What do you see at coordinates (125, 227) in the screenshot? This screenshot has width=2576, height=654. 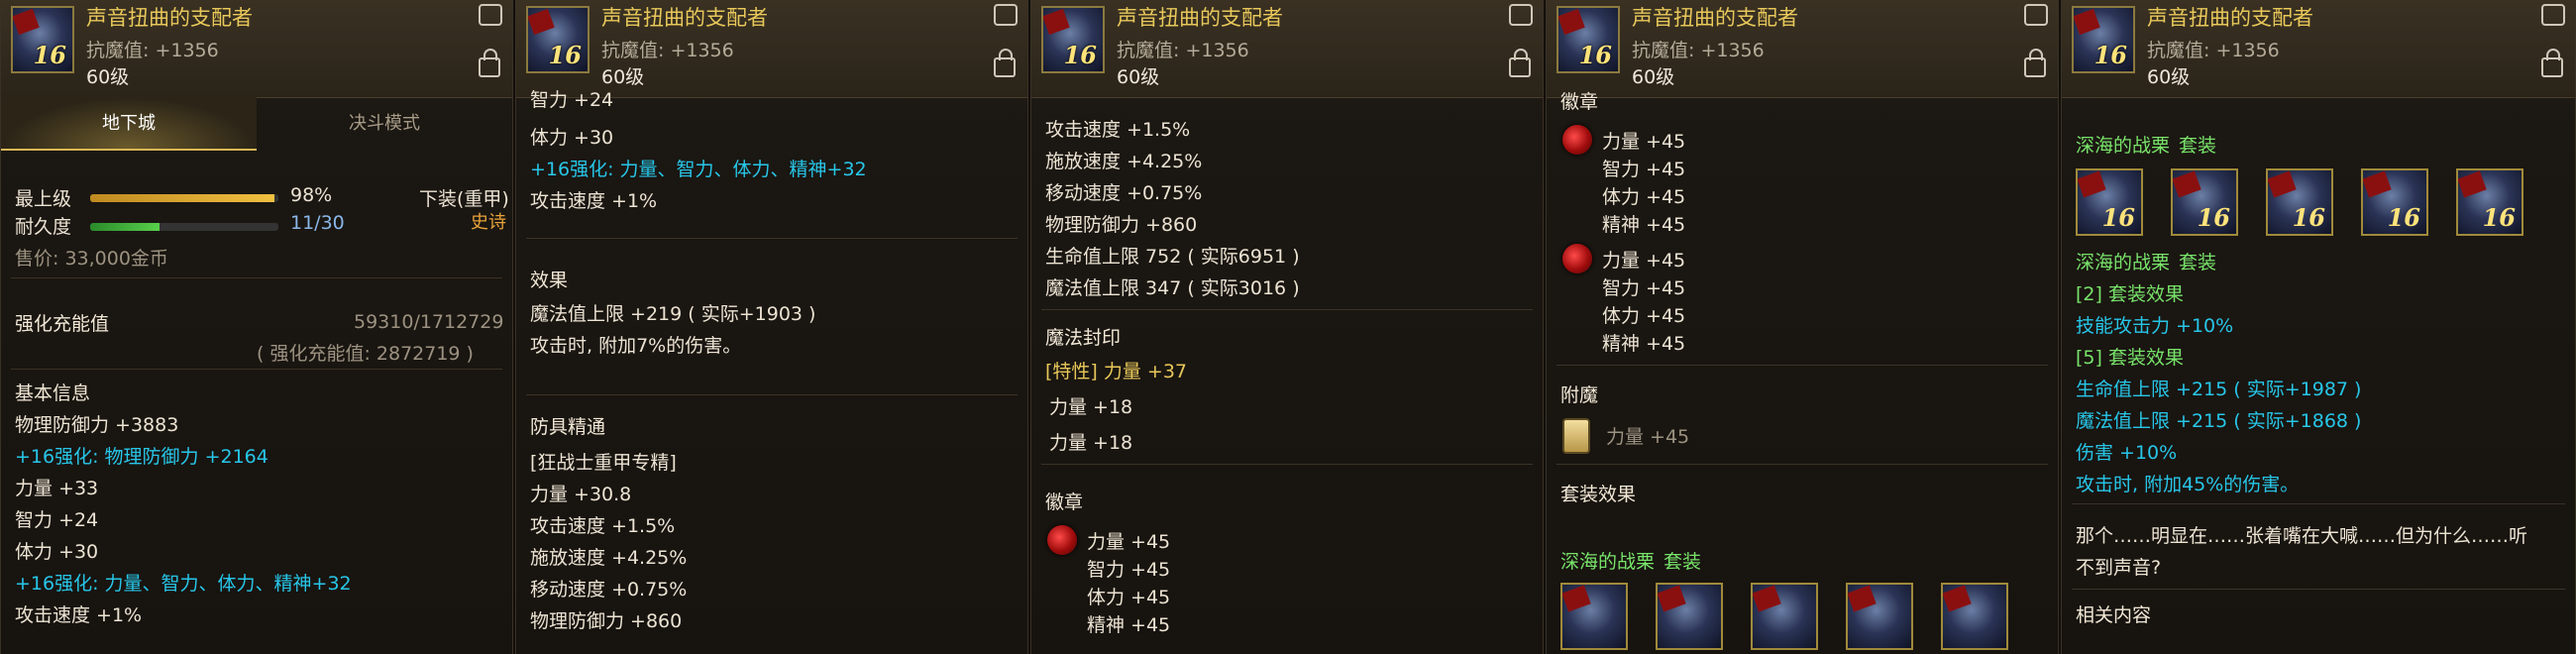 I see `durability-bar-fill` at bounding box center [125, 227].